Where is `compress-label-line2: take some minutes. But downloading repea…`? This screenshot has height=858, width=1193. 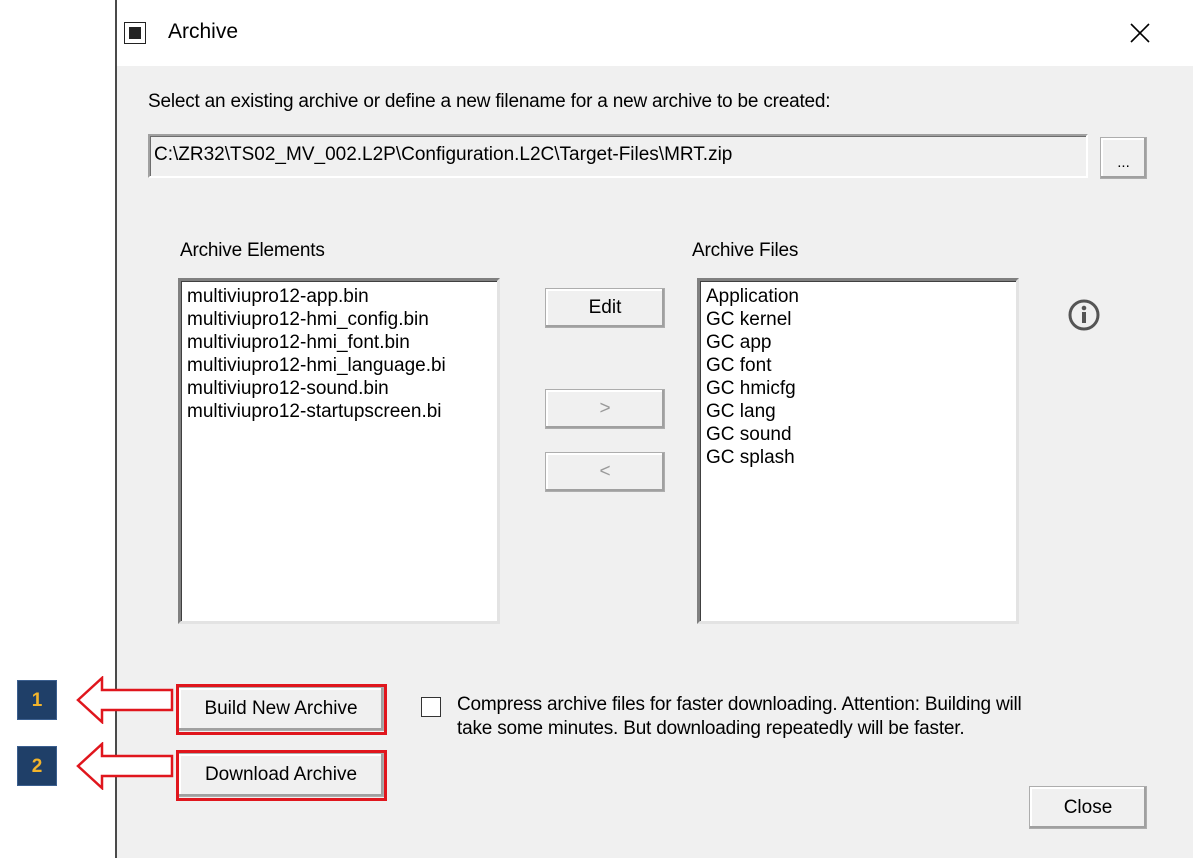 compress-label-line2: take some minutes. But downloading repea… is located at coordinates (711, 728).